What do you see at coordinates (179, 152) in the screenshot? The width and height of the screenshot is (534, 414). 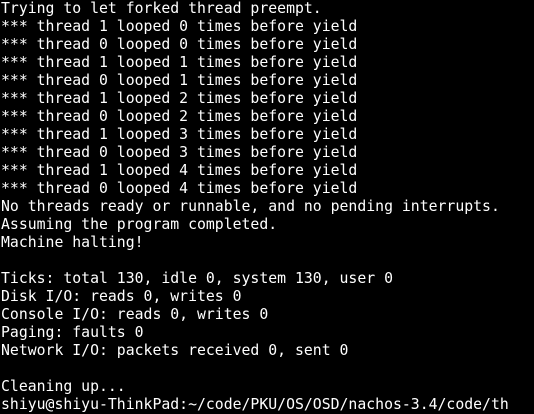 I see `terminal-line: *** thread 0 looped 3 times before yield` at bounding box center [179, 152].